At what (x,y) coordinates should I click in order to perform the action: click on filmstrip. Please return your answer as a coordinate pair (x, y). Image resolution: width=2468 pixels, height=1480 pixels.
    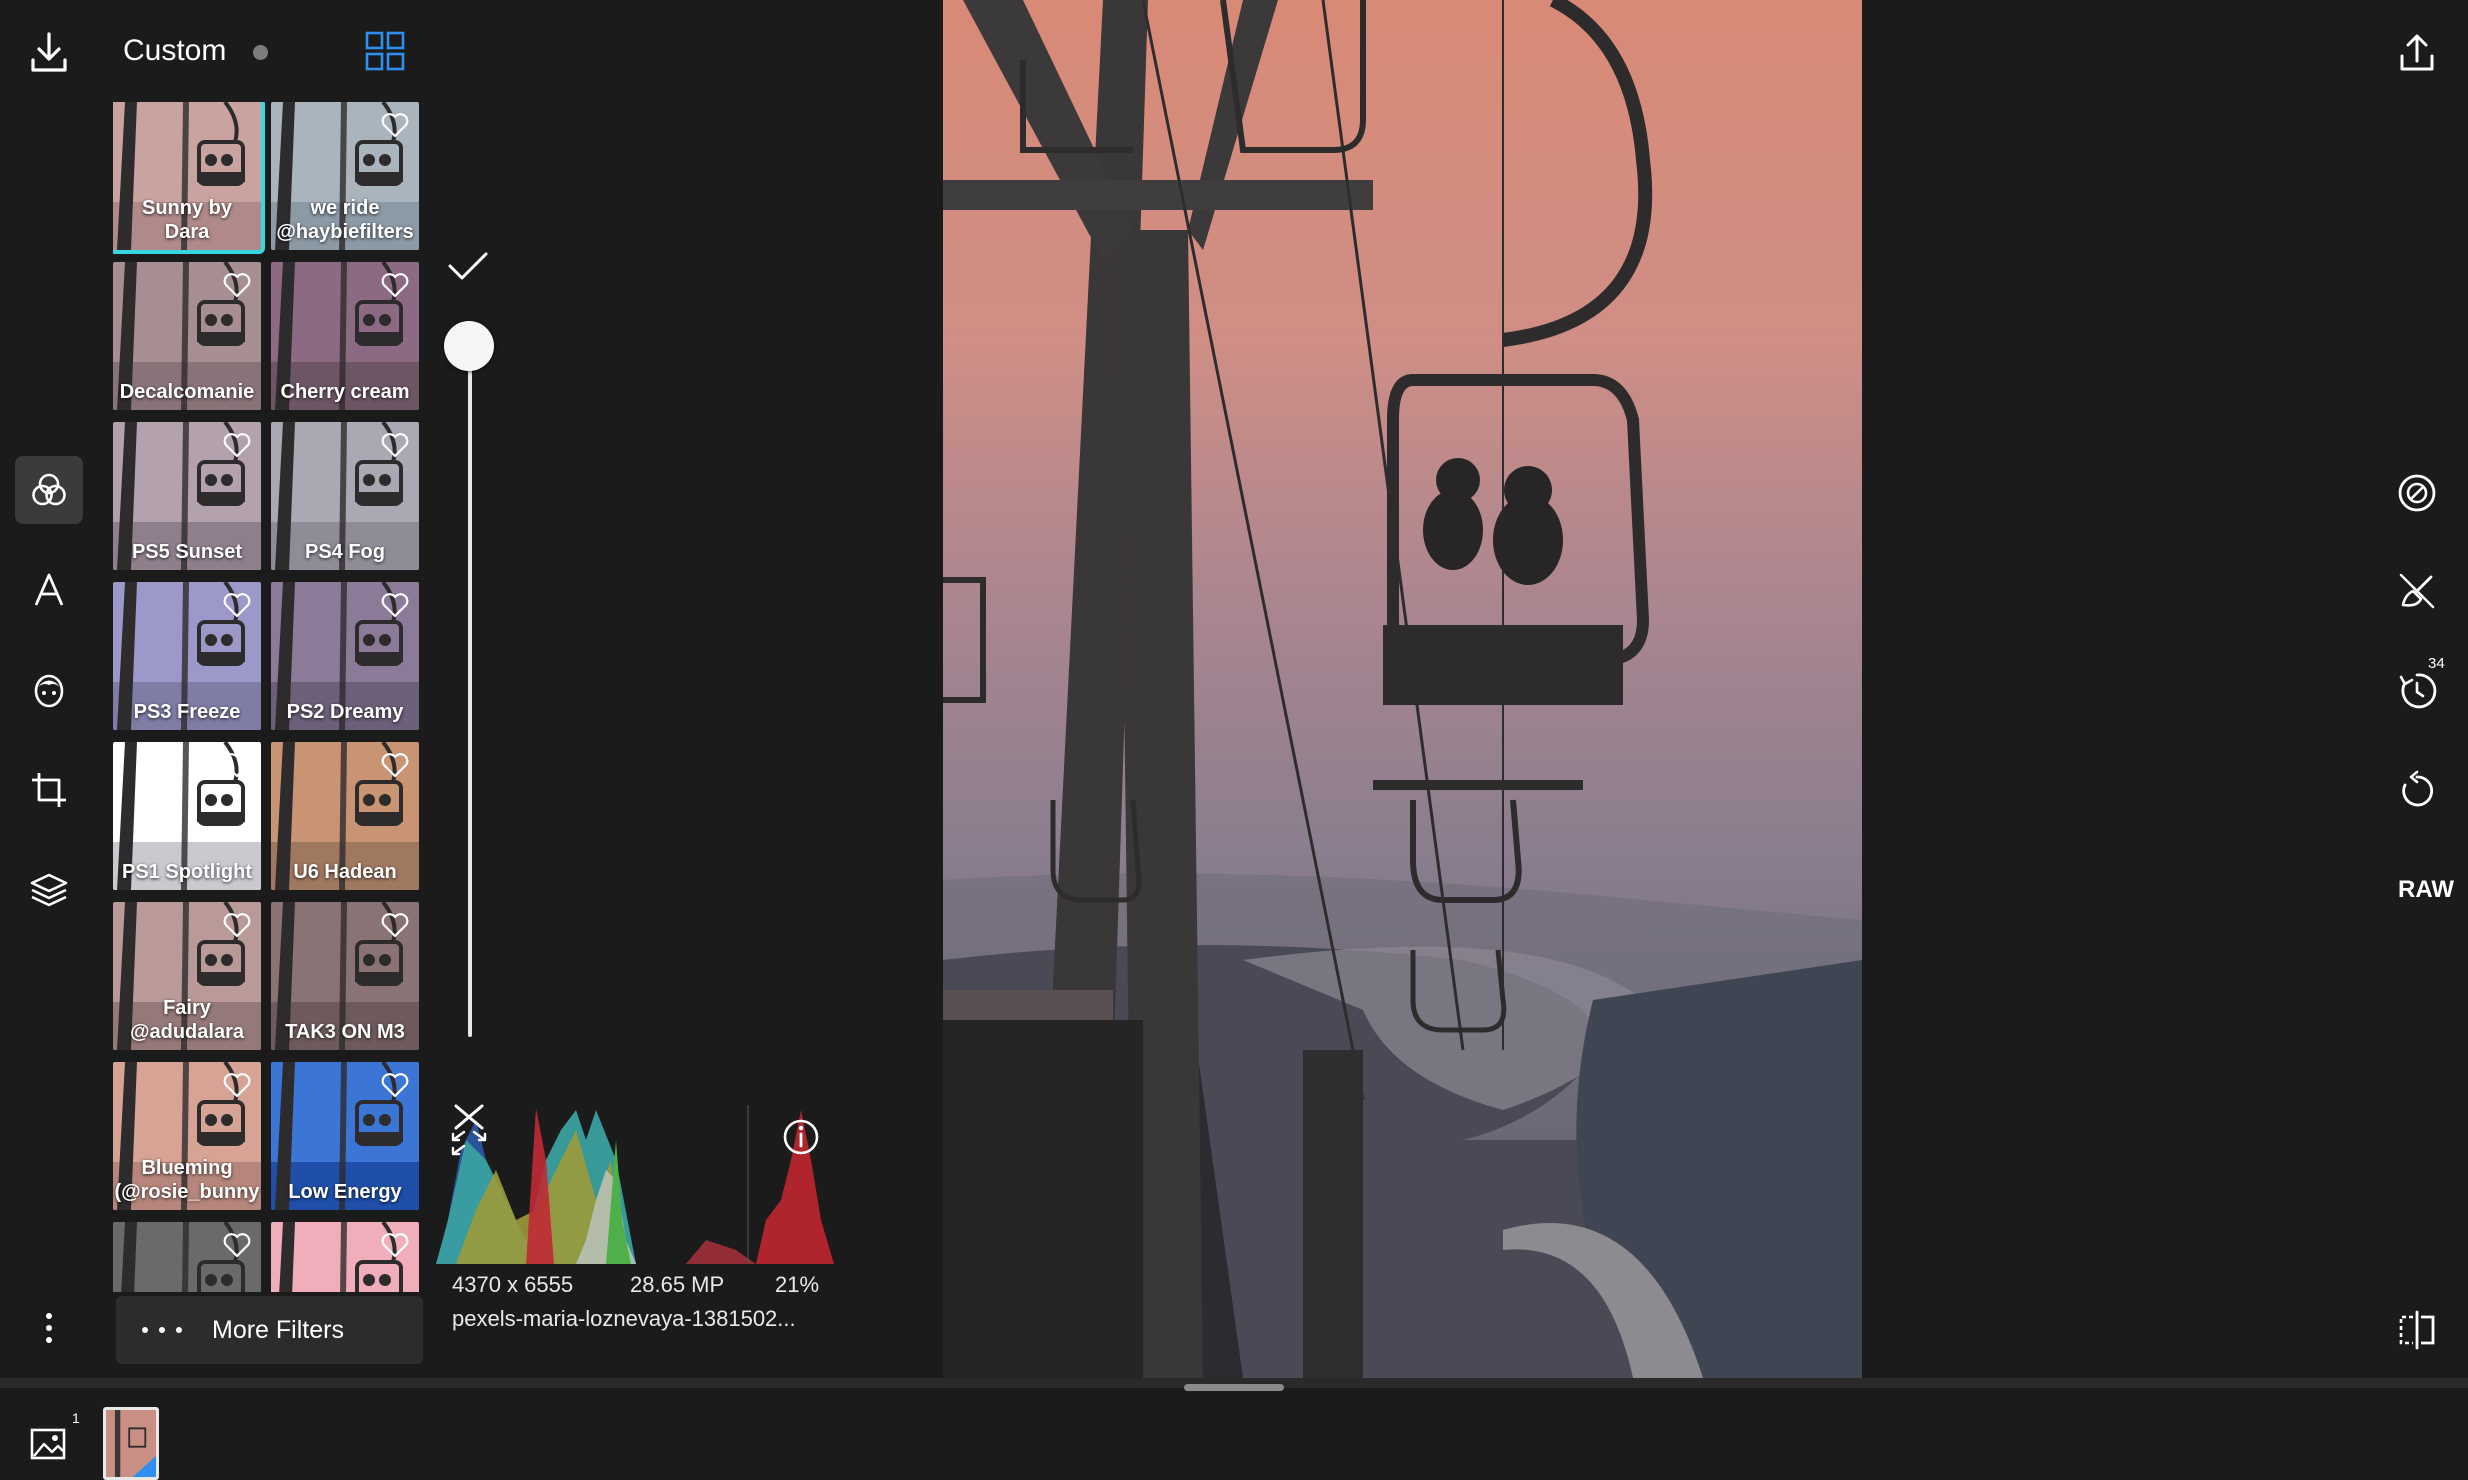
    Looking at the image, I should click on (1234, 1429).